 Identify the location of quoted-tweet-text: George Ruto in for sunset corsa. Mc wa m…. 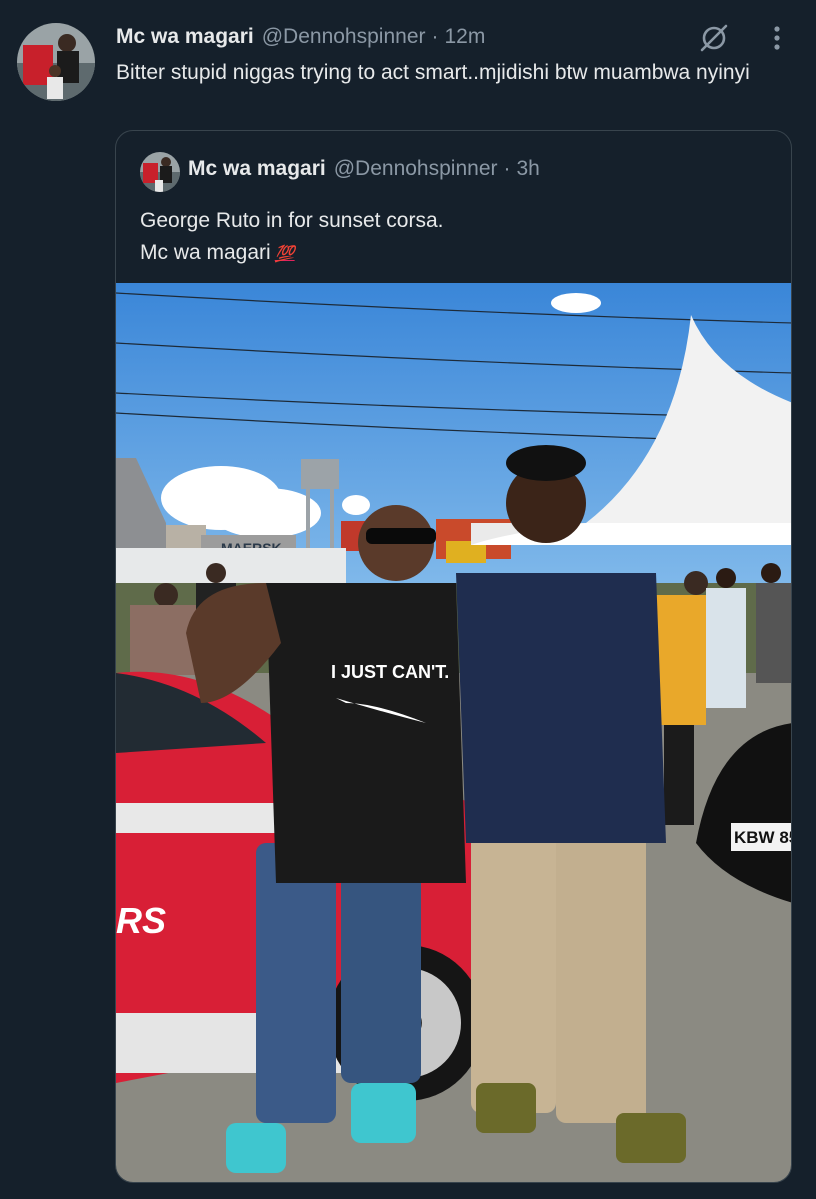
(292, 238).